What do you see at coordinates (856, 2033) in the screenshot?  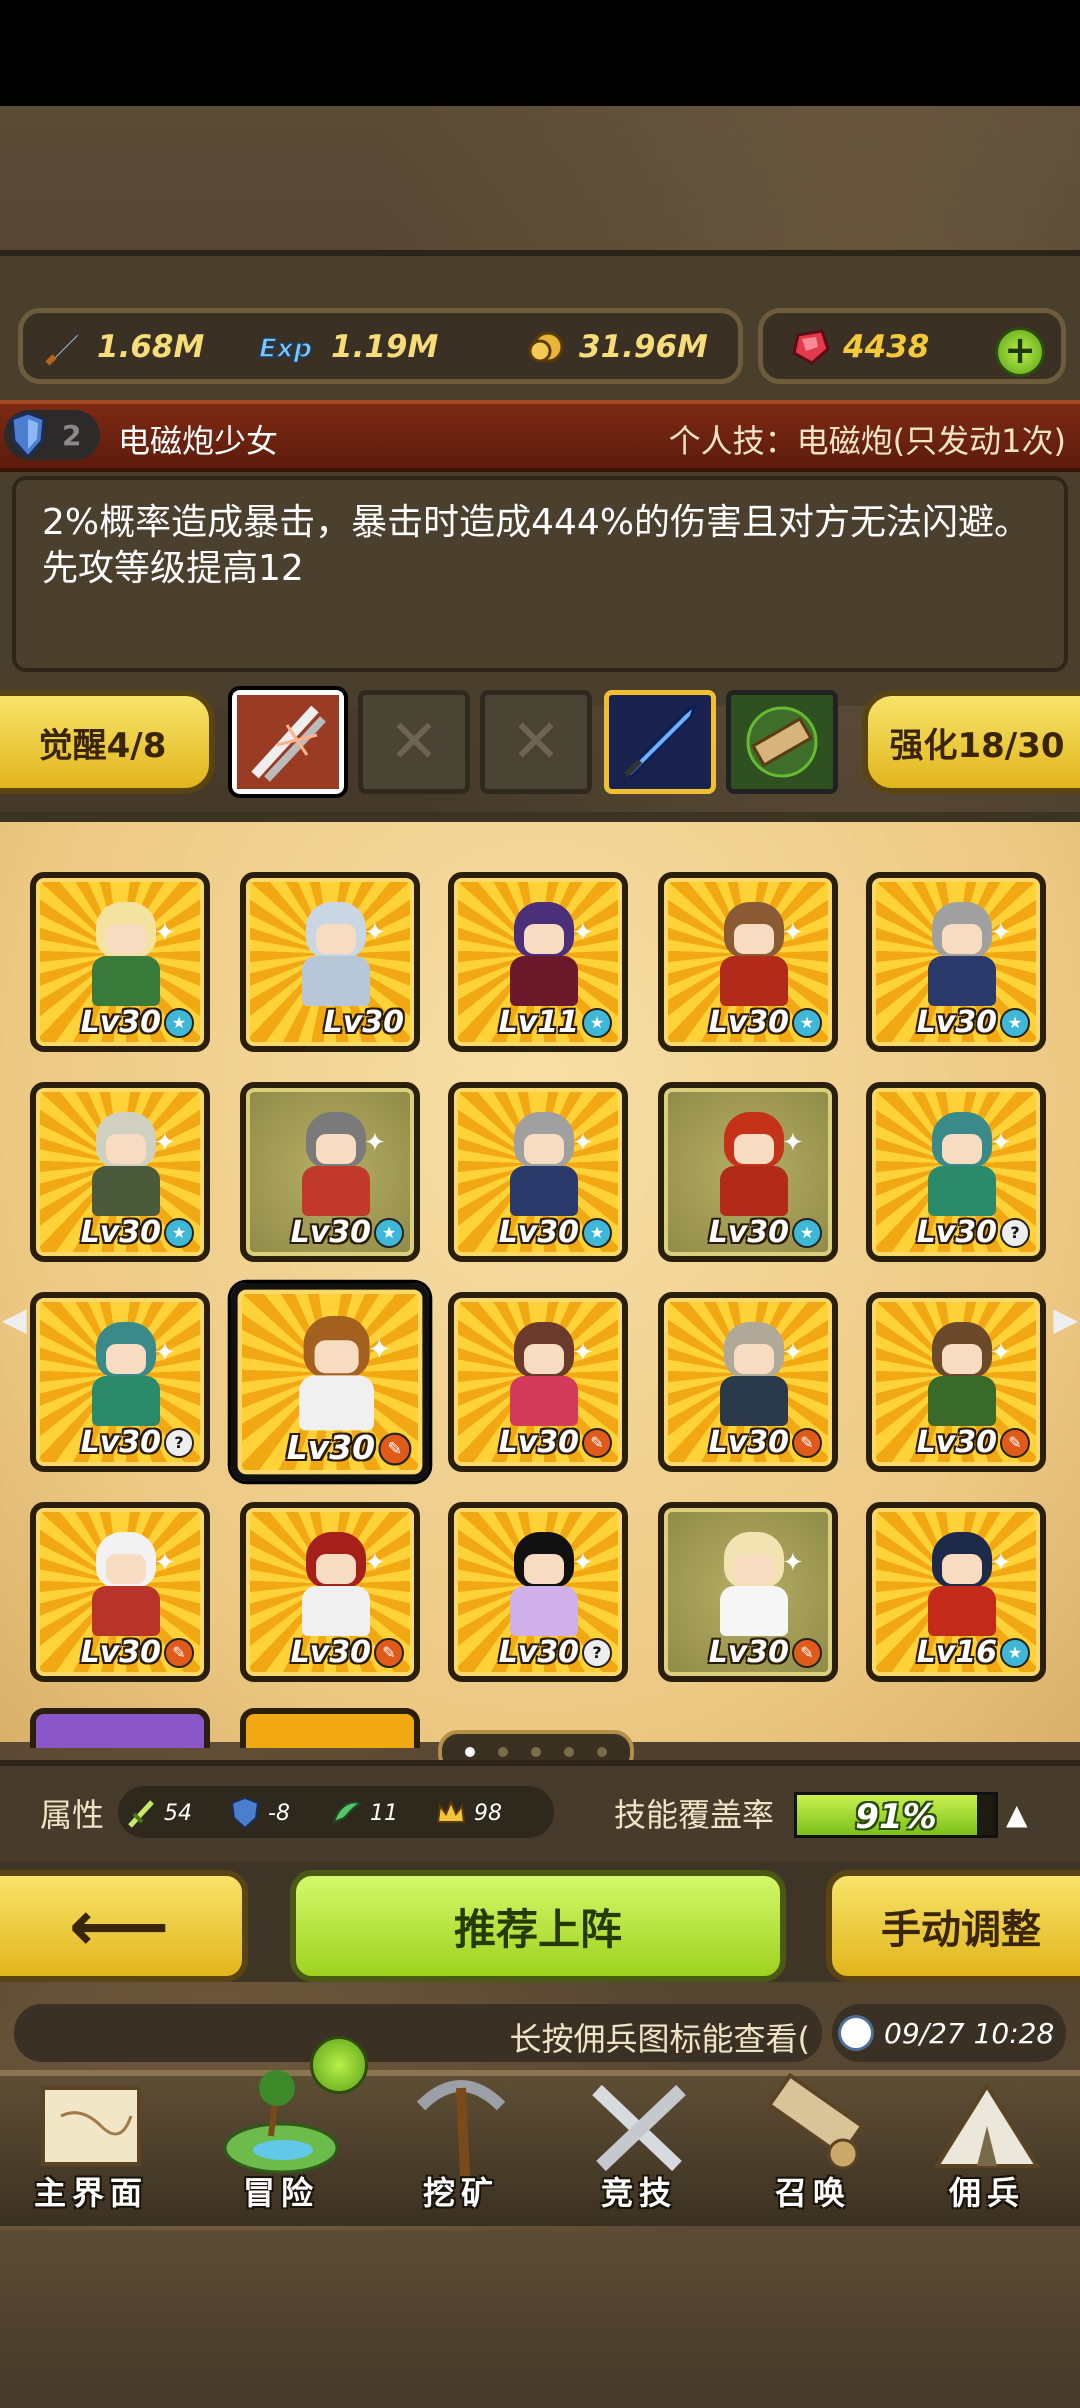 I see `clock-icon` at bounding box center [856, 2033].